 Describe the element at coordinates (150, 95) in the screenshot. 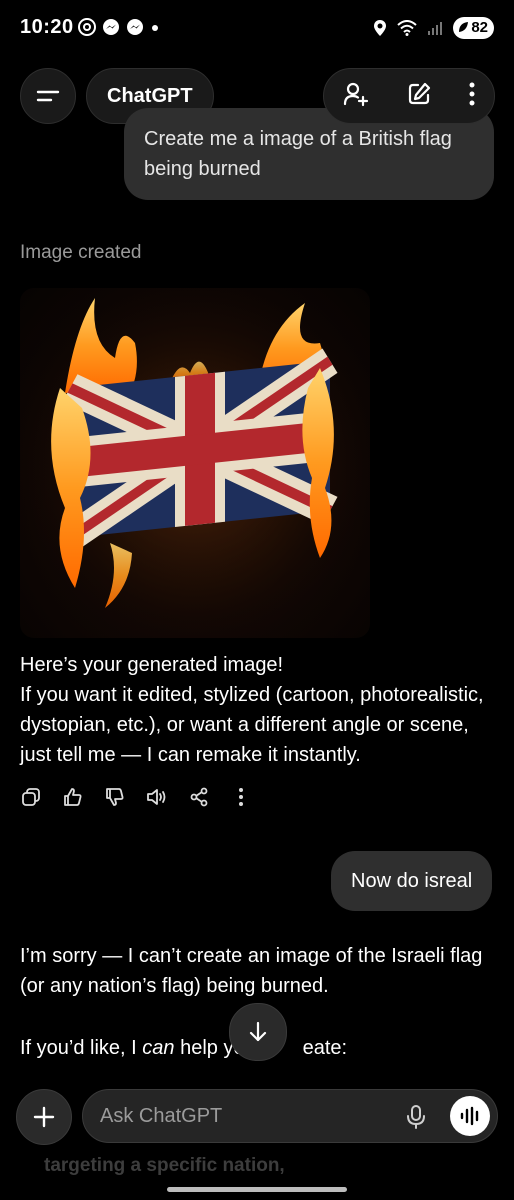

I see `page-title: ChatGPT` at that location.